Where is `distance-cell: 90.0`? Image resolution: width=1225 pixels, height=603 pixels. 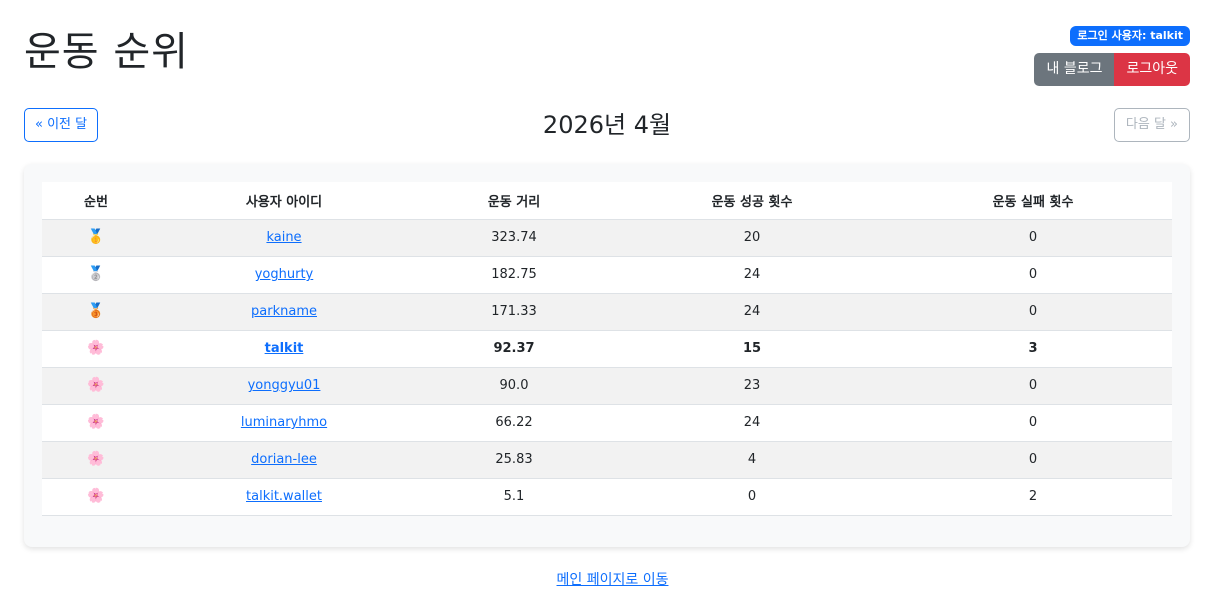
distance-cell: 90.0 is located at coordinates (514, 386).